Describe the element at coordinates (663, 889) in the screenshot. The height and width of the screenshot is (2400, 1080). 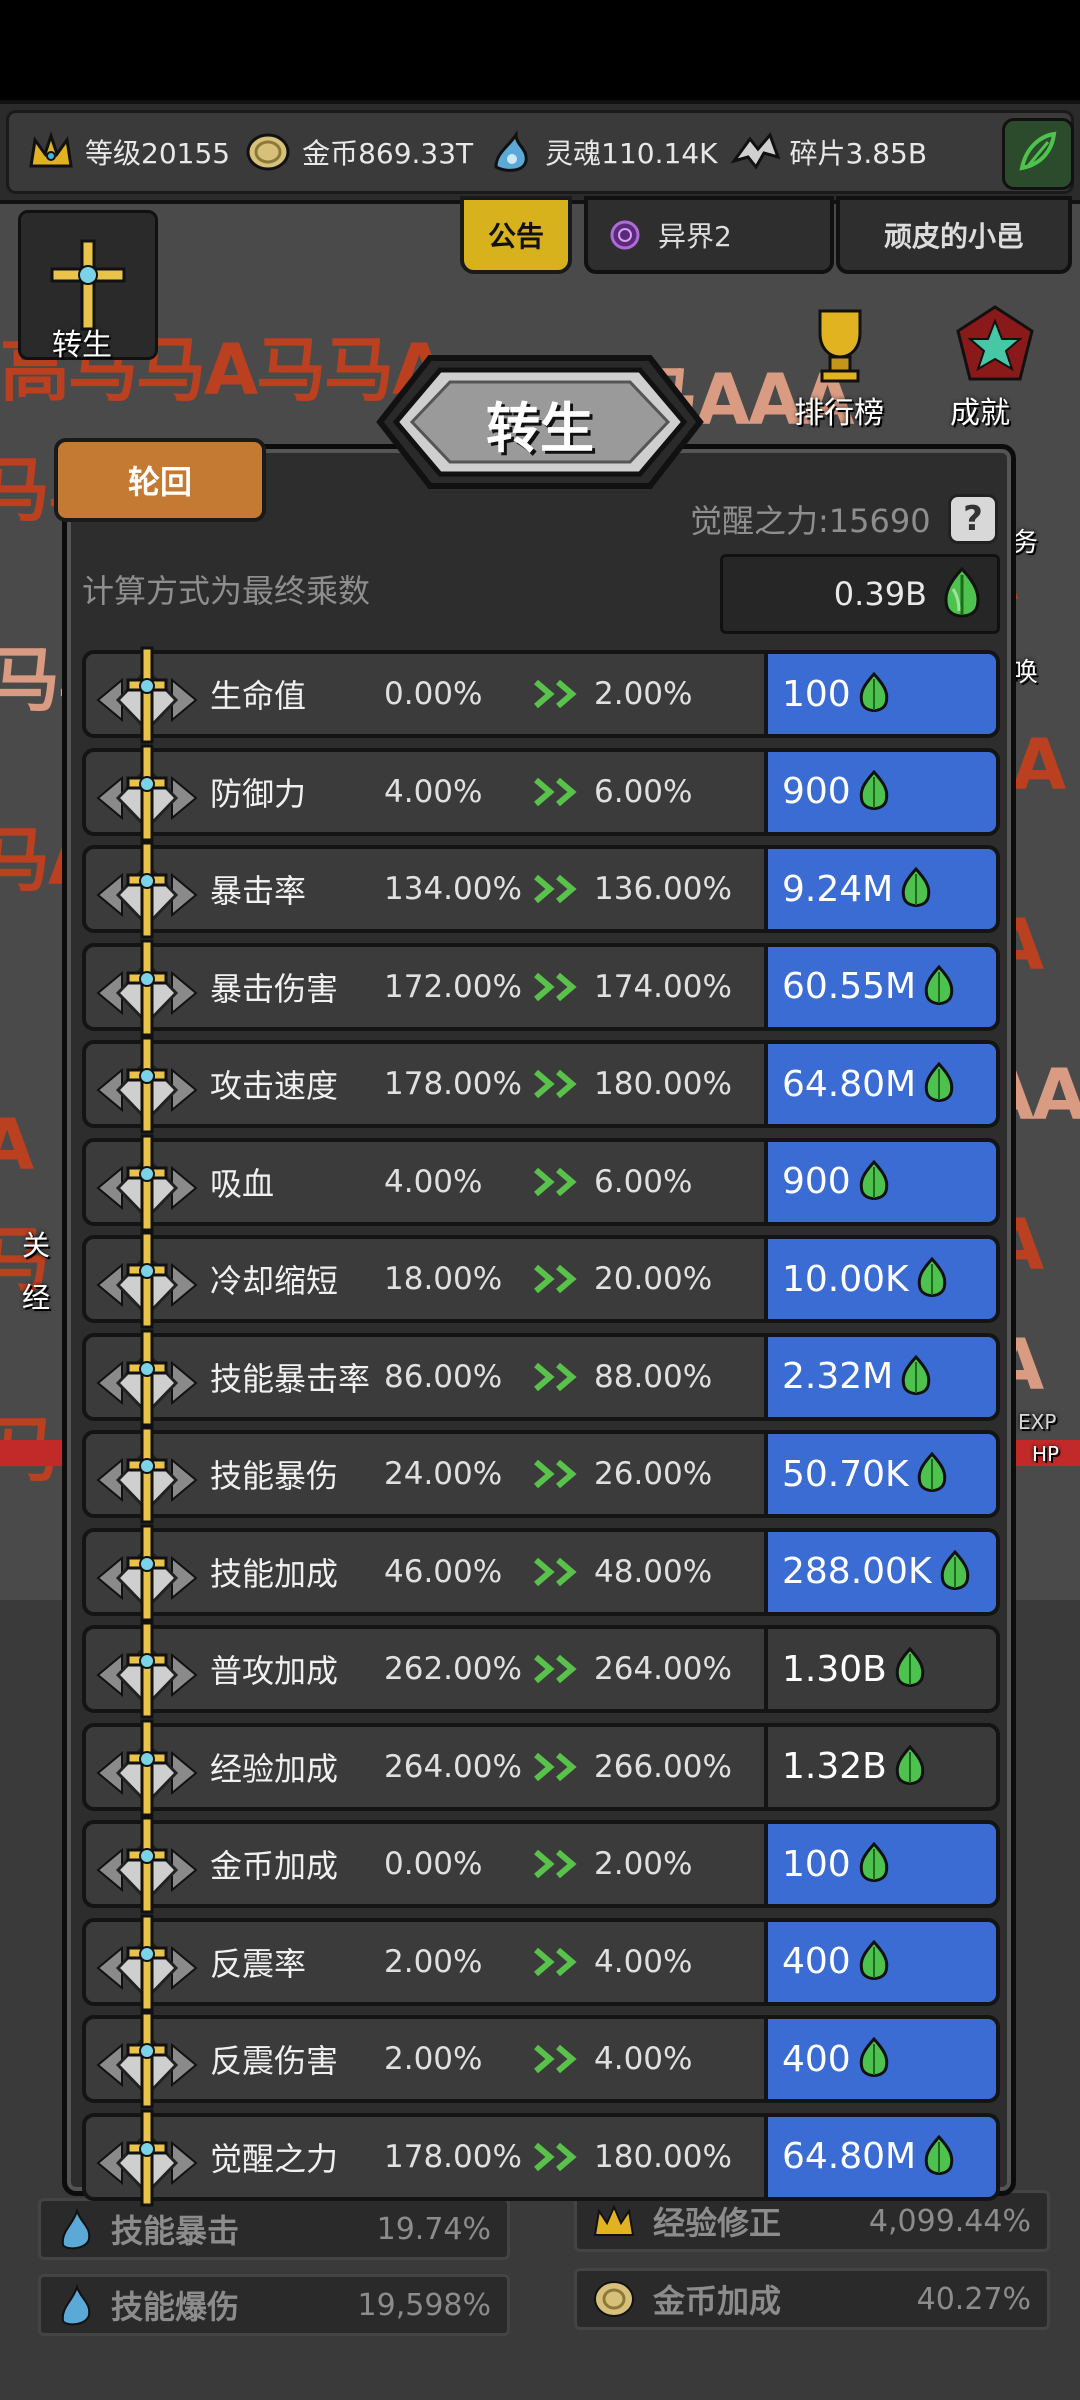
I see `next-value: 136.00%` at that location.